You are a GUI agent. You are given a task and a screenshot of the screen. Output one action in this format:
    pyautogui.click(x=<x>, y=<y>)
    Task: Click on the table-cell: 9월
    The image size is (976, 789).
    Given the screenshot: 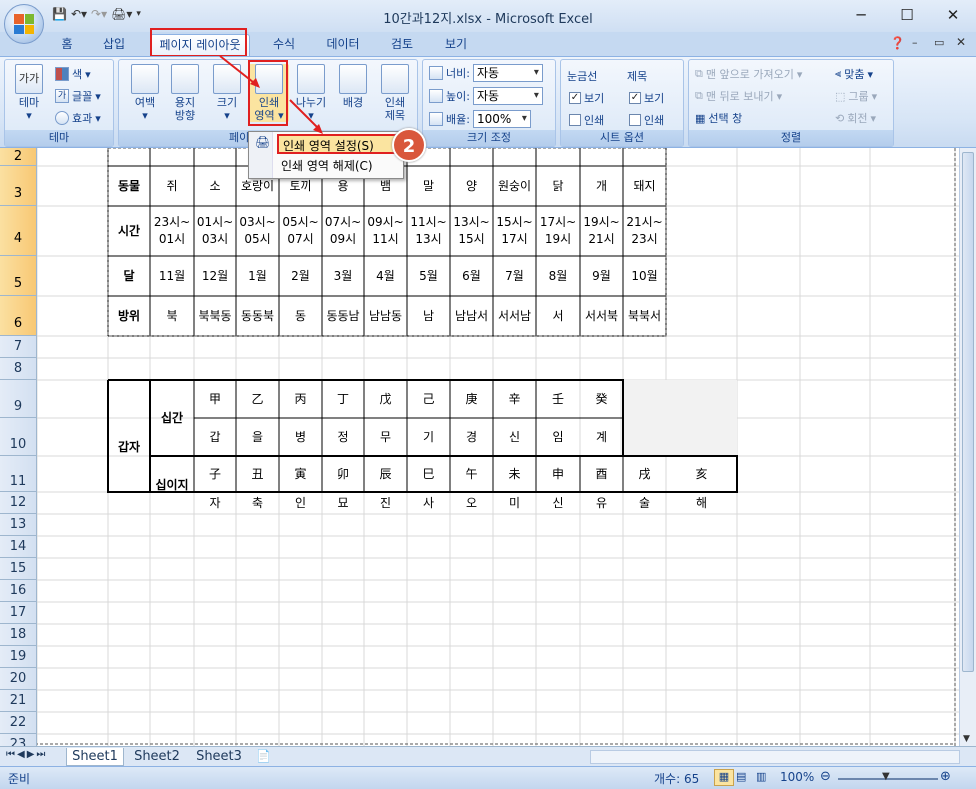 What is the action you would take?
    pyautogui.click(x=601, y=276)
    